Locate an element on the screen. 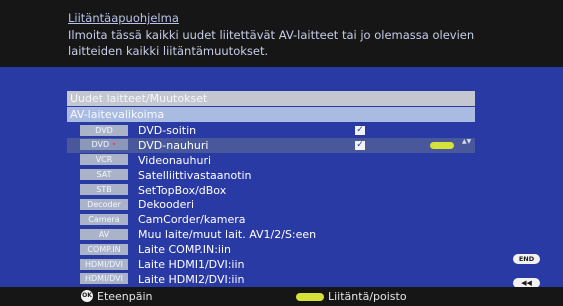  ok-hint-label: Eteenpäin is located at coordinates (125, 296).